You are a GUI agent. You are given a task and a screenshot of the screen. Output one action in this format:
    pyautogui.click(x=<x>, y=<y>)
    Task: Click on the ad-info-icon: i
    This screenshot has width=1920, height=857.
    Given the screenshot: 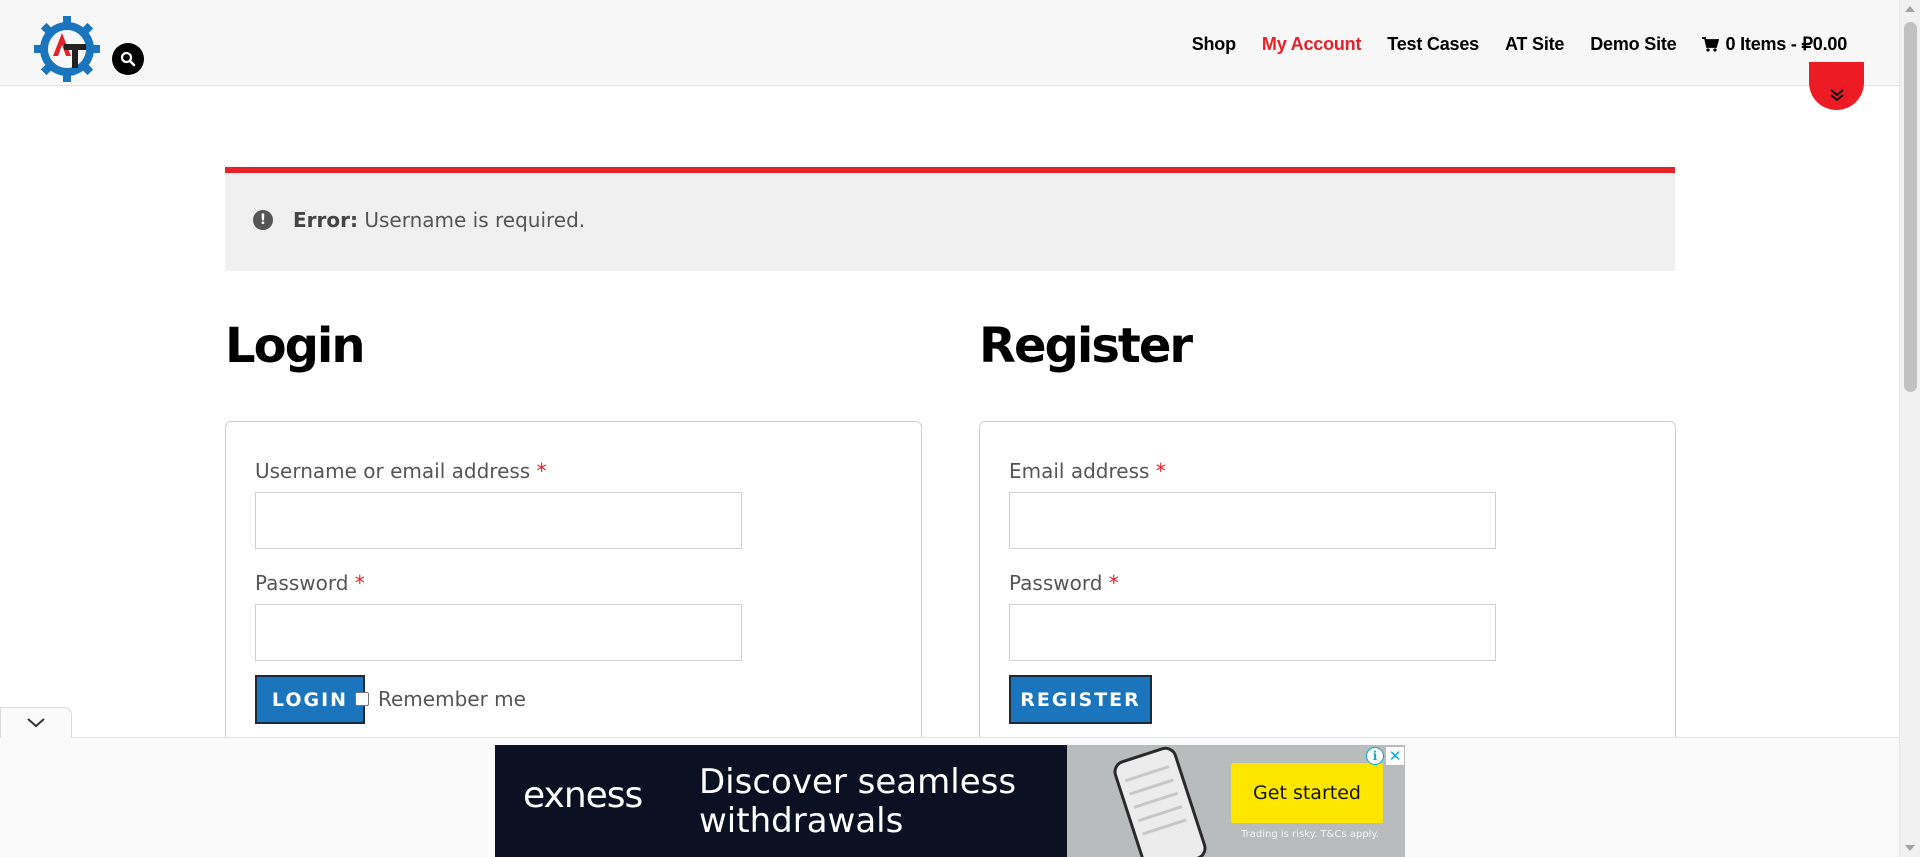 What is the action you would take?
    pyautogui.click(x=1375, y=756)
    